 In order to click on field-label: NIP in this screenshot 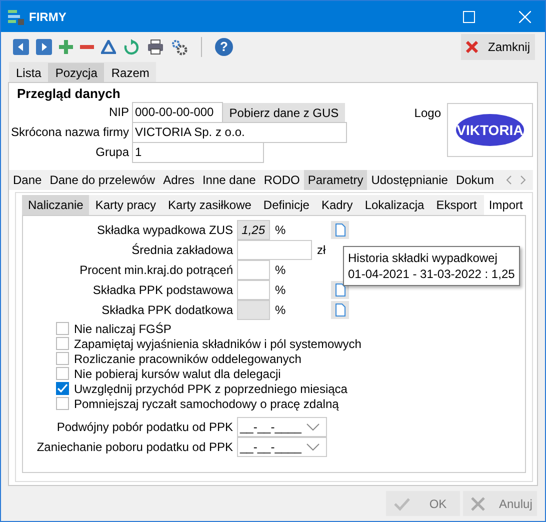, I will do `click(119, 112)`.